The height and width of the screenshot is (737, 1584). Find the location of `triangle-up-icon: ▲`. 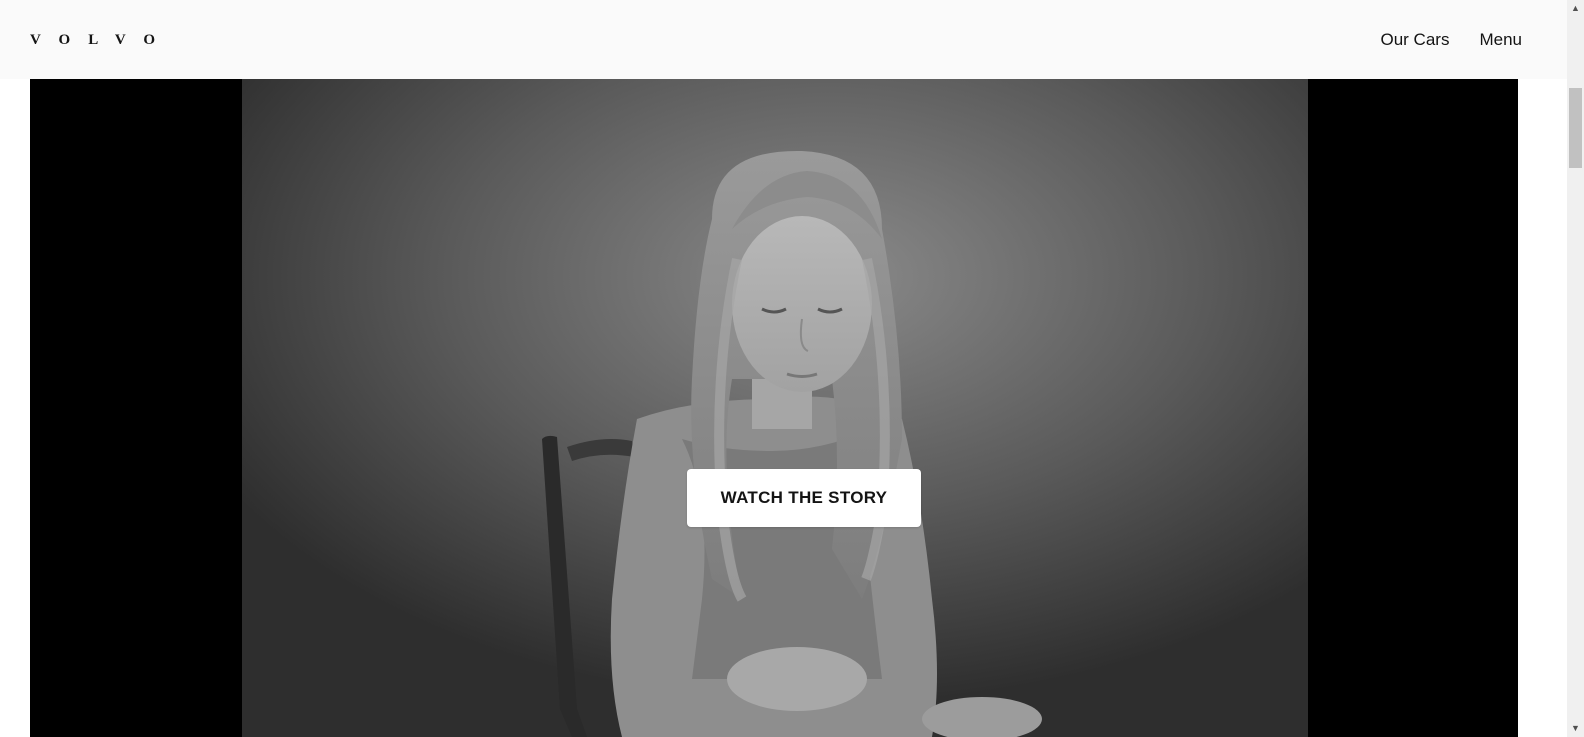

triangle-up-icon: ▲ is located at coordinates (1575, 8).